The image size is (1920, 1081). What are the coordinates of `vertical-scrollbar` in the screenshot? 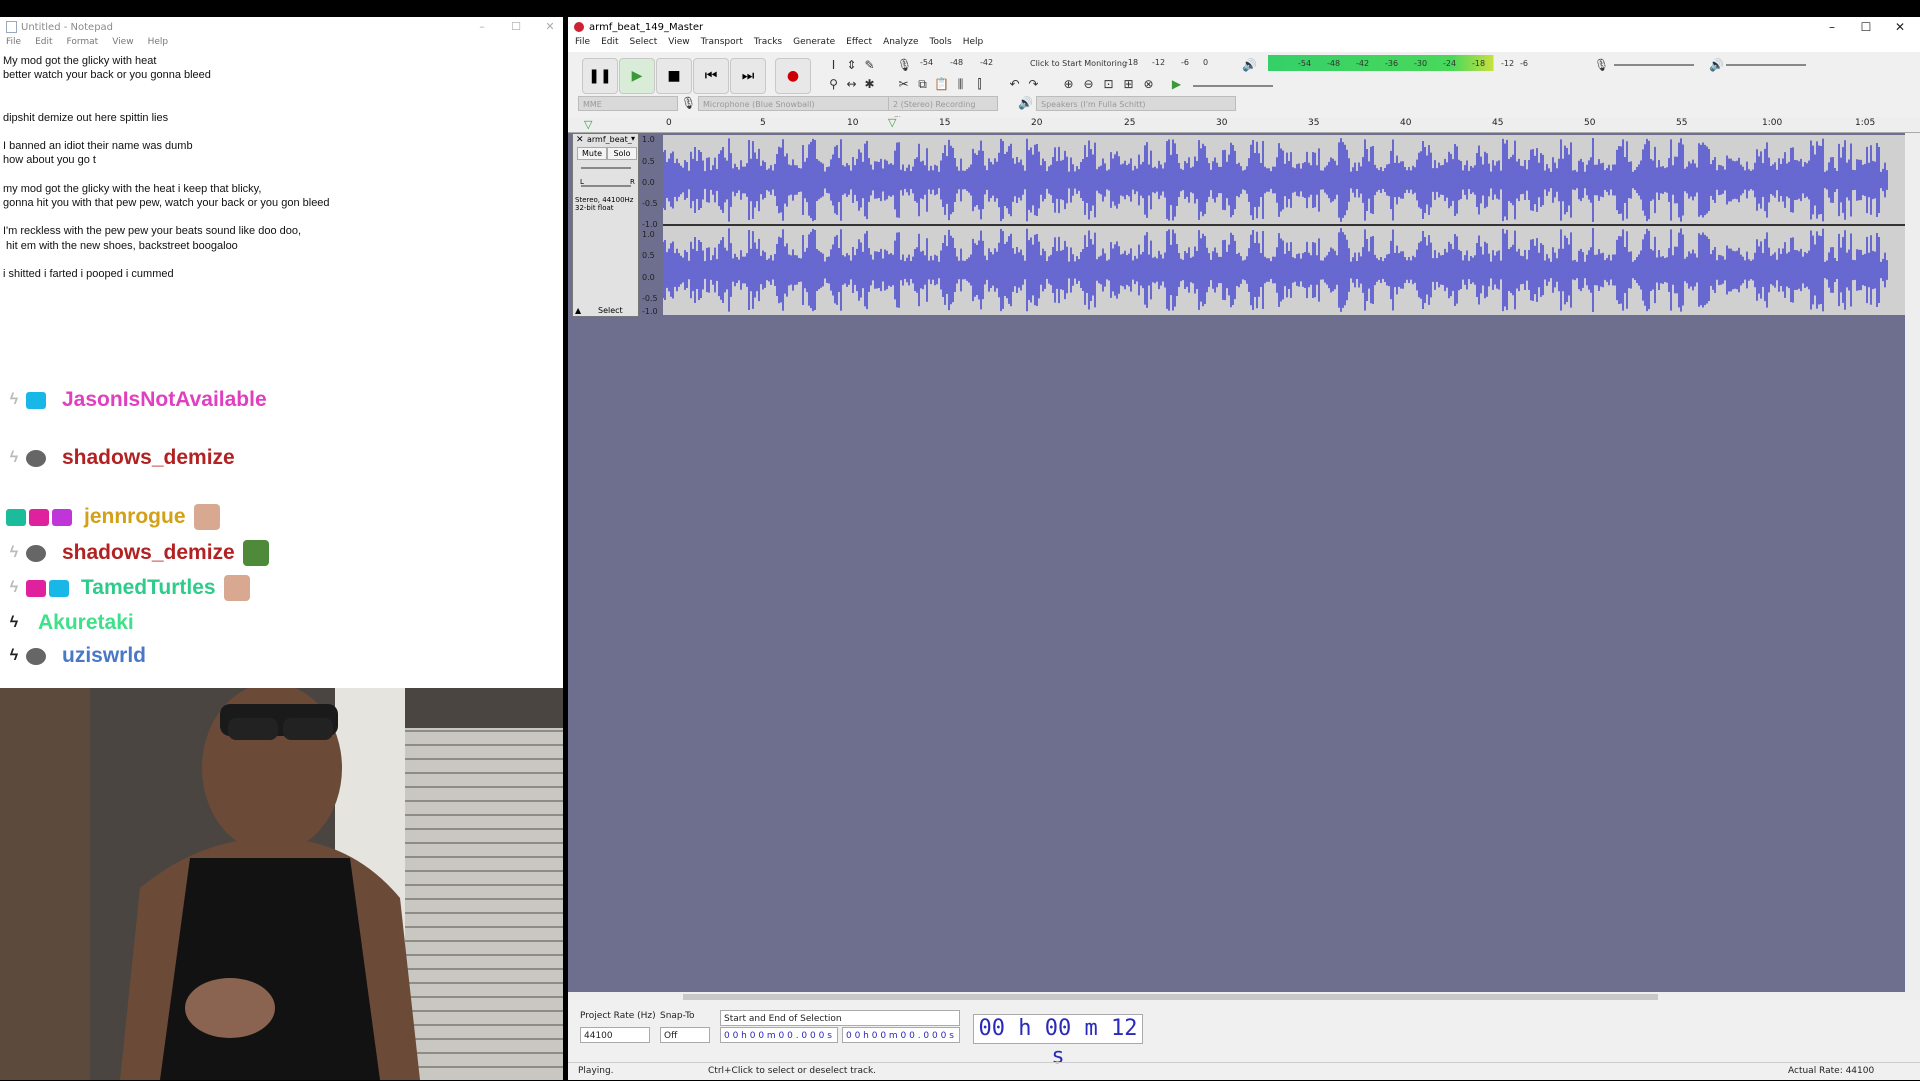 It's located at (1912, 566).